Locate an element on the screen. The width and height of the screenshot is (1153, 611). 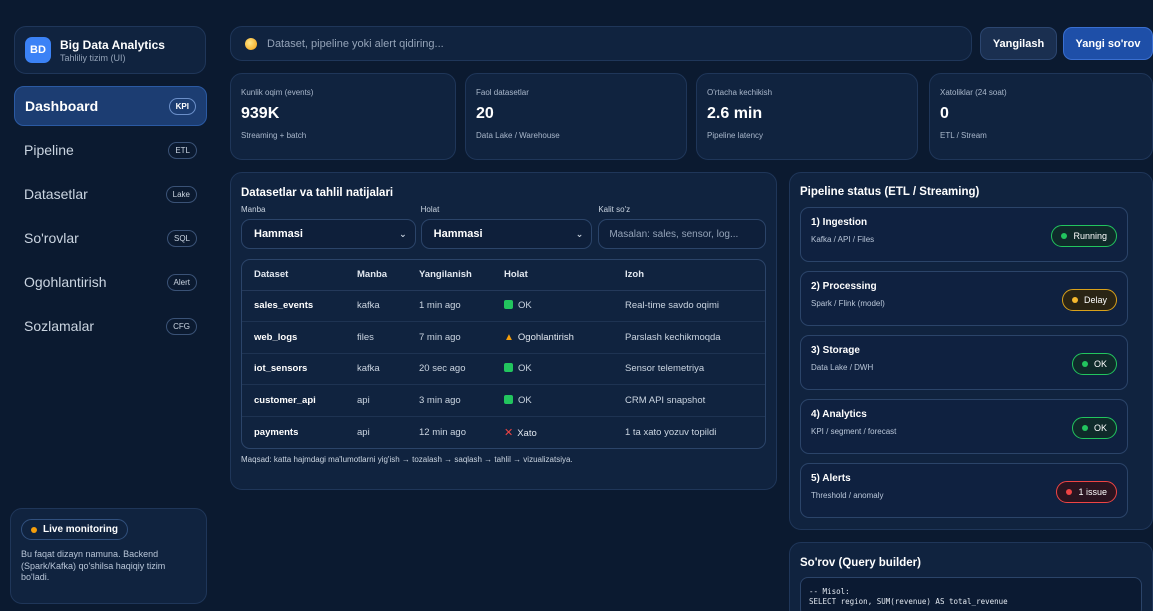
sidebar-item-pipeline: Pipeline ETL is located at coordinates (110, 150).